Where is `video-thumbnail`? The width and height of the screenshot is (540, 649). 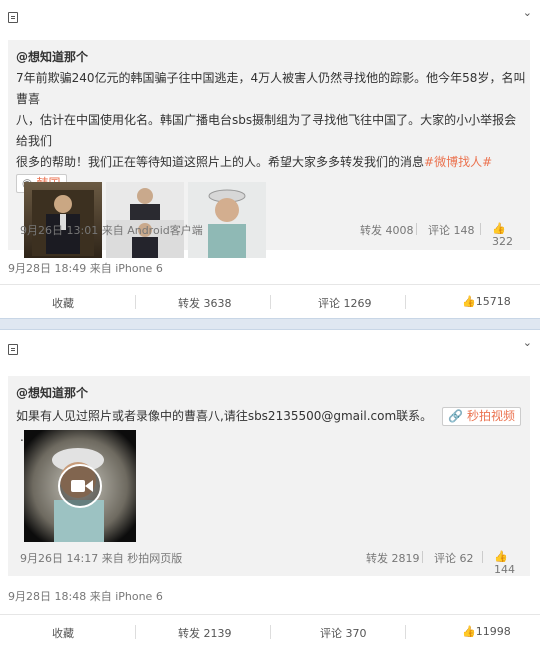
video-thumbnail is located at coordinates (80, 486).